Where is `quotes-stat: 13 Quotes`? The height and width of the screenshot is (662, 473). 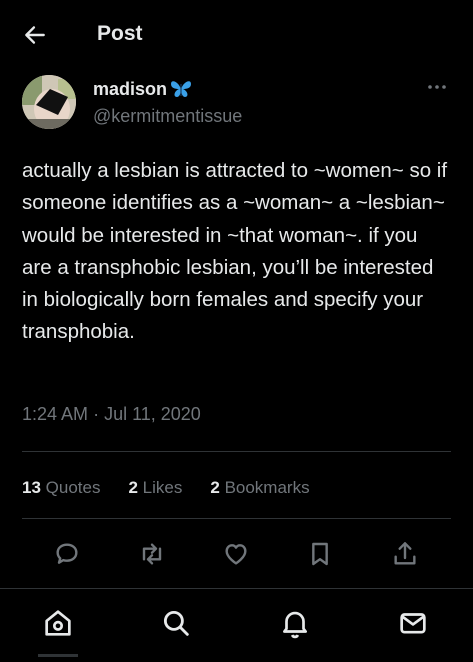 quotes-stat: 13 Quotes is located at coordinates (61, 488).